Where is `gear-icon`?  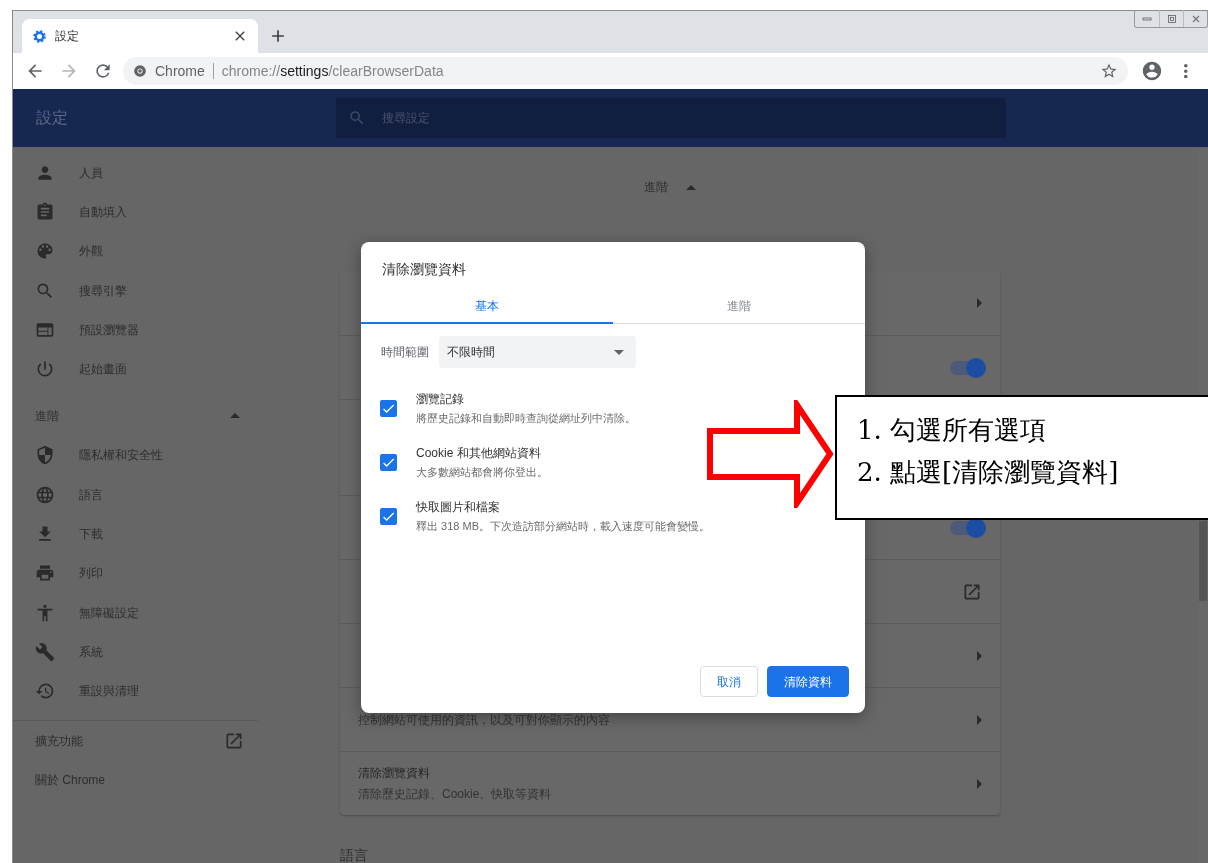 gear-icon is located at coordinates (39, 36).